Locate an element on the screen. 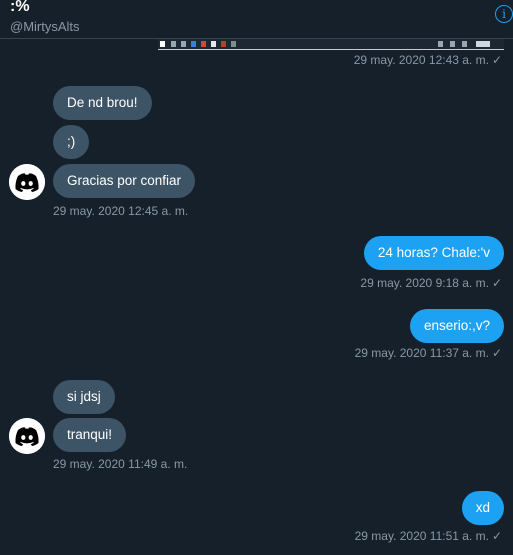 The image size is (513, 555). taskbar-strip is located at coordinates (331, 44).